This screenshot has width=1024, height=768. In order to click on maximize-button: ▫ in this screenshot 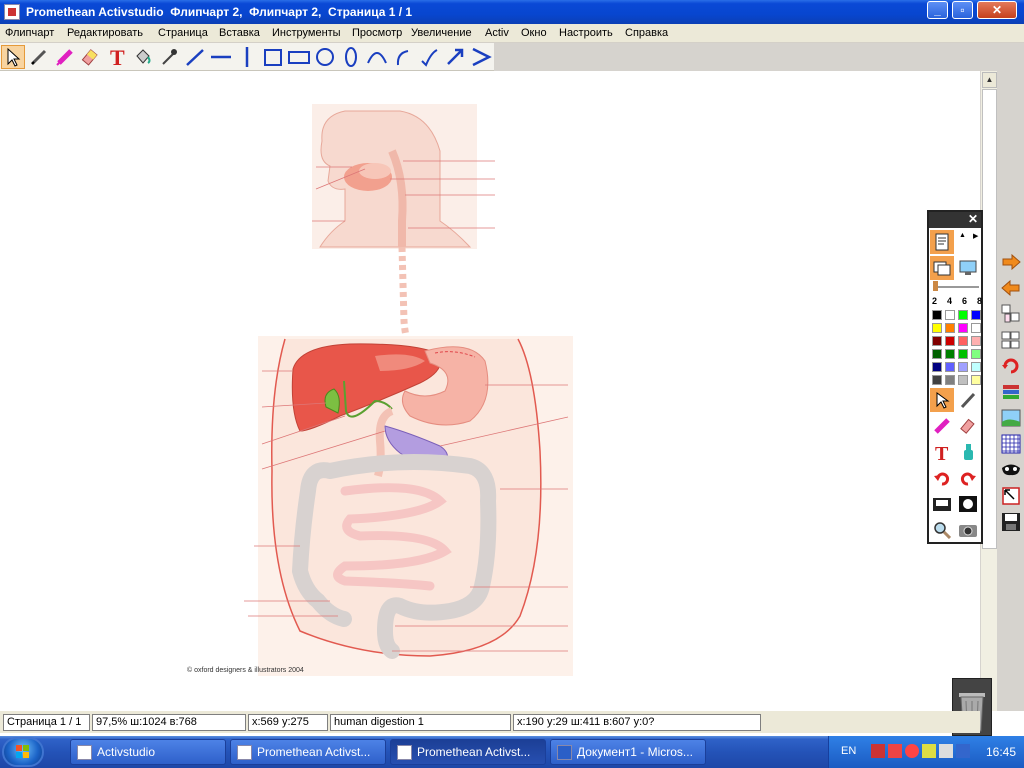, I will do `click(962, 10)`.